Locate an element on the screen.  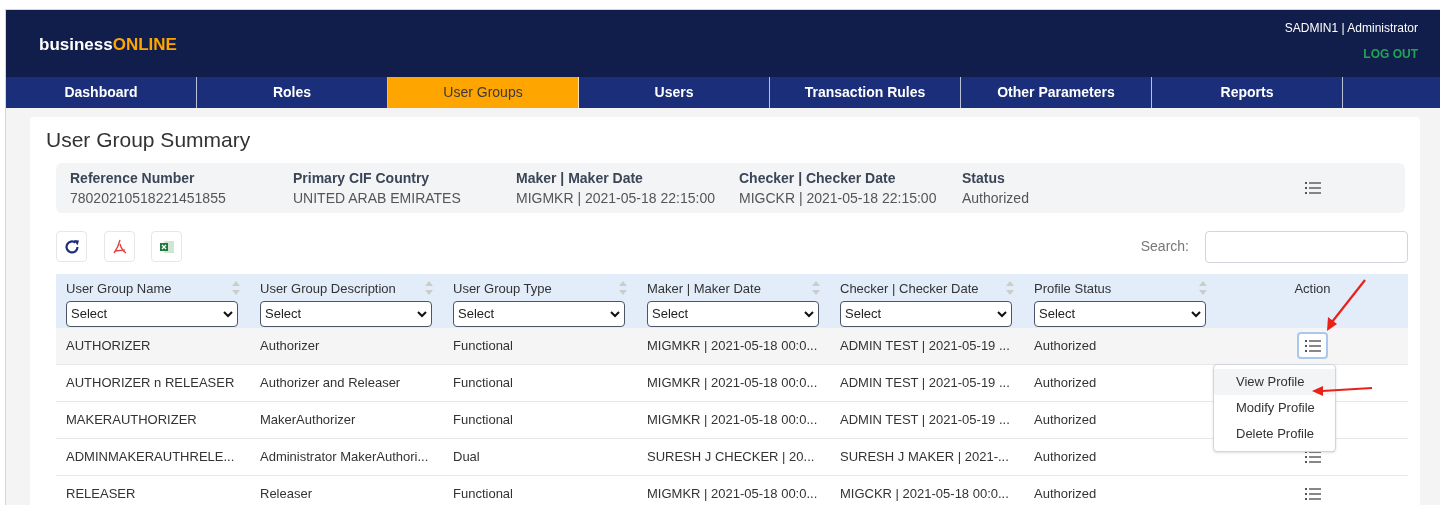
nav-tab: Transaction Rules is located at coordinates (865, 92).